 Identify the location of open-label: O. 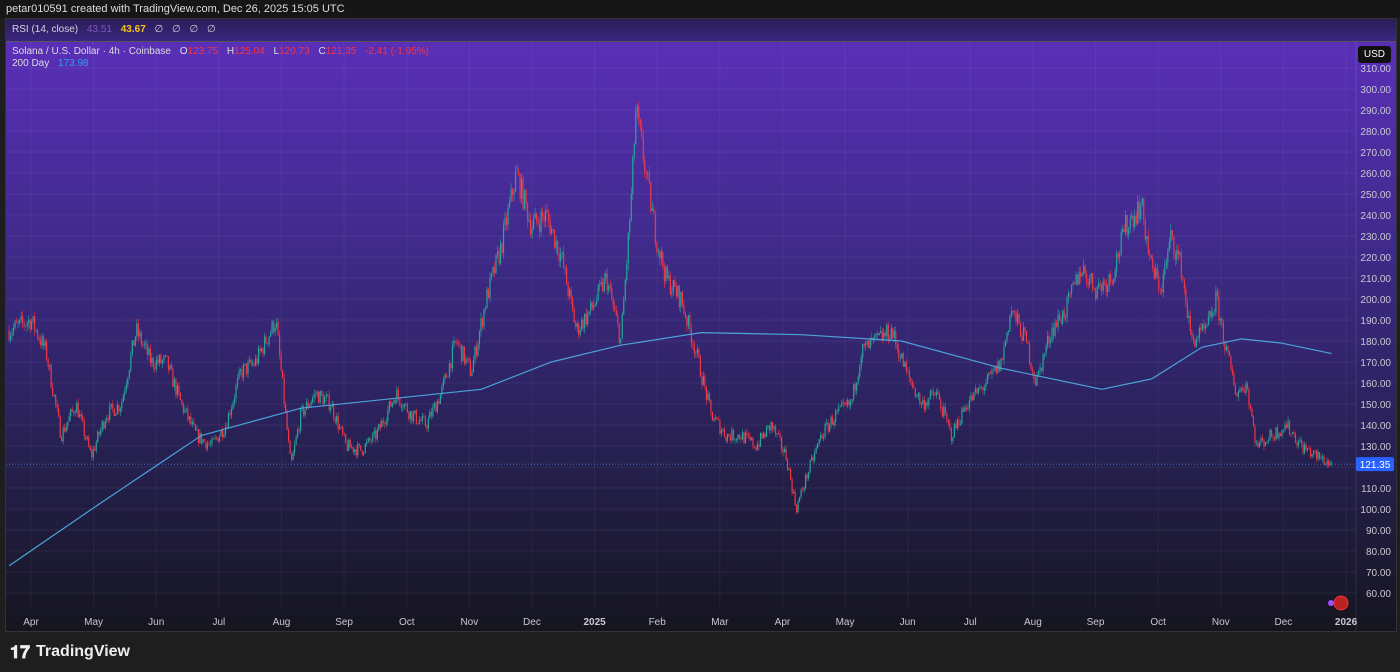
(183, 51).